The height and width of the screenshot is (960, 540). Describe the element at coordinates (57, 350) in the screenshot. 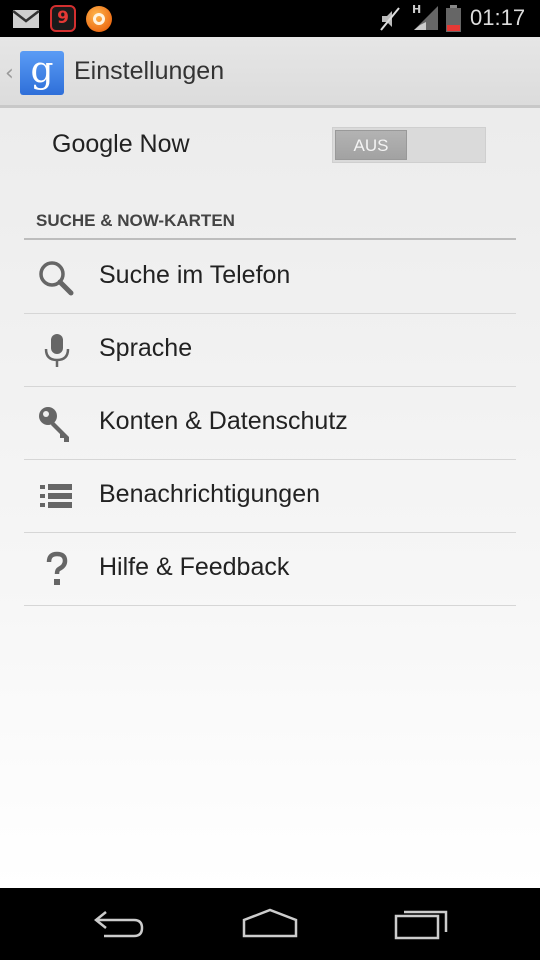

I see `microphone-icon` at that location.